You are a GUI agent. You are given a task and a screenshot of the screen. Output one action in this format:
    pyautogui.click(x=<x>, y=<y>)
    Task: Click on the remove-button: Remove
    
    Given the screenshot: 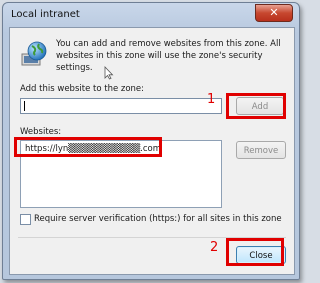 What is the action you would take?
    pyautogui.click(x=261, y=150)
    